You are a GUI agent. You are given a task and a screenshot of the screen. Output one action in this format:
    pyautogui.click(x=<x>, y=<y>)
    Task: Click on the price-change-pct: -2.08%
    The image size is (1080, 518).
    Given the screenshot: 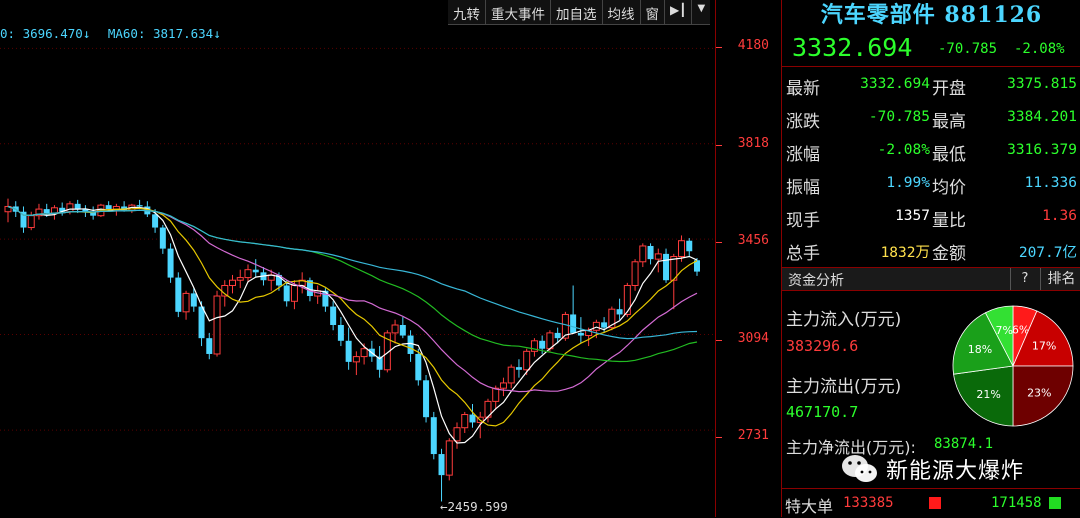 What is the action you would take?
    pyautogui.click(x=1039, y=49)
    